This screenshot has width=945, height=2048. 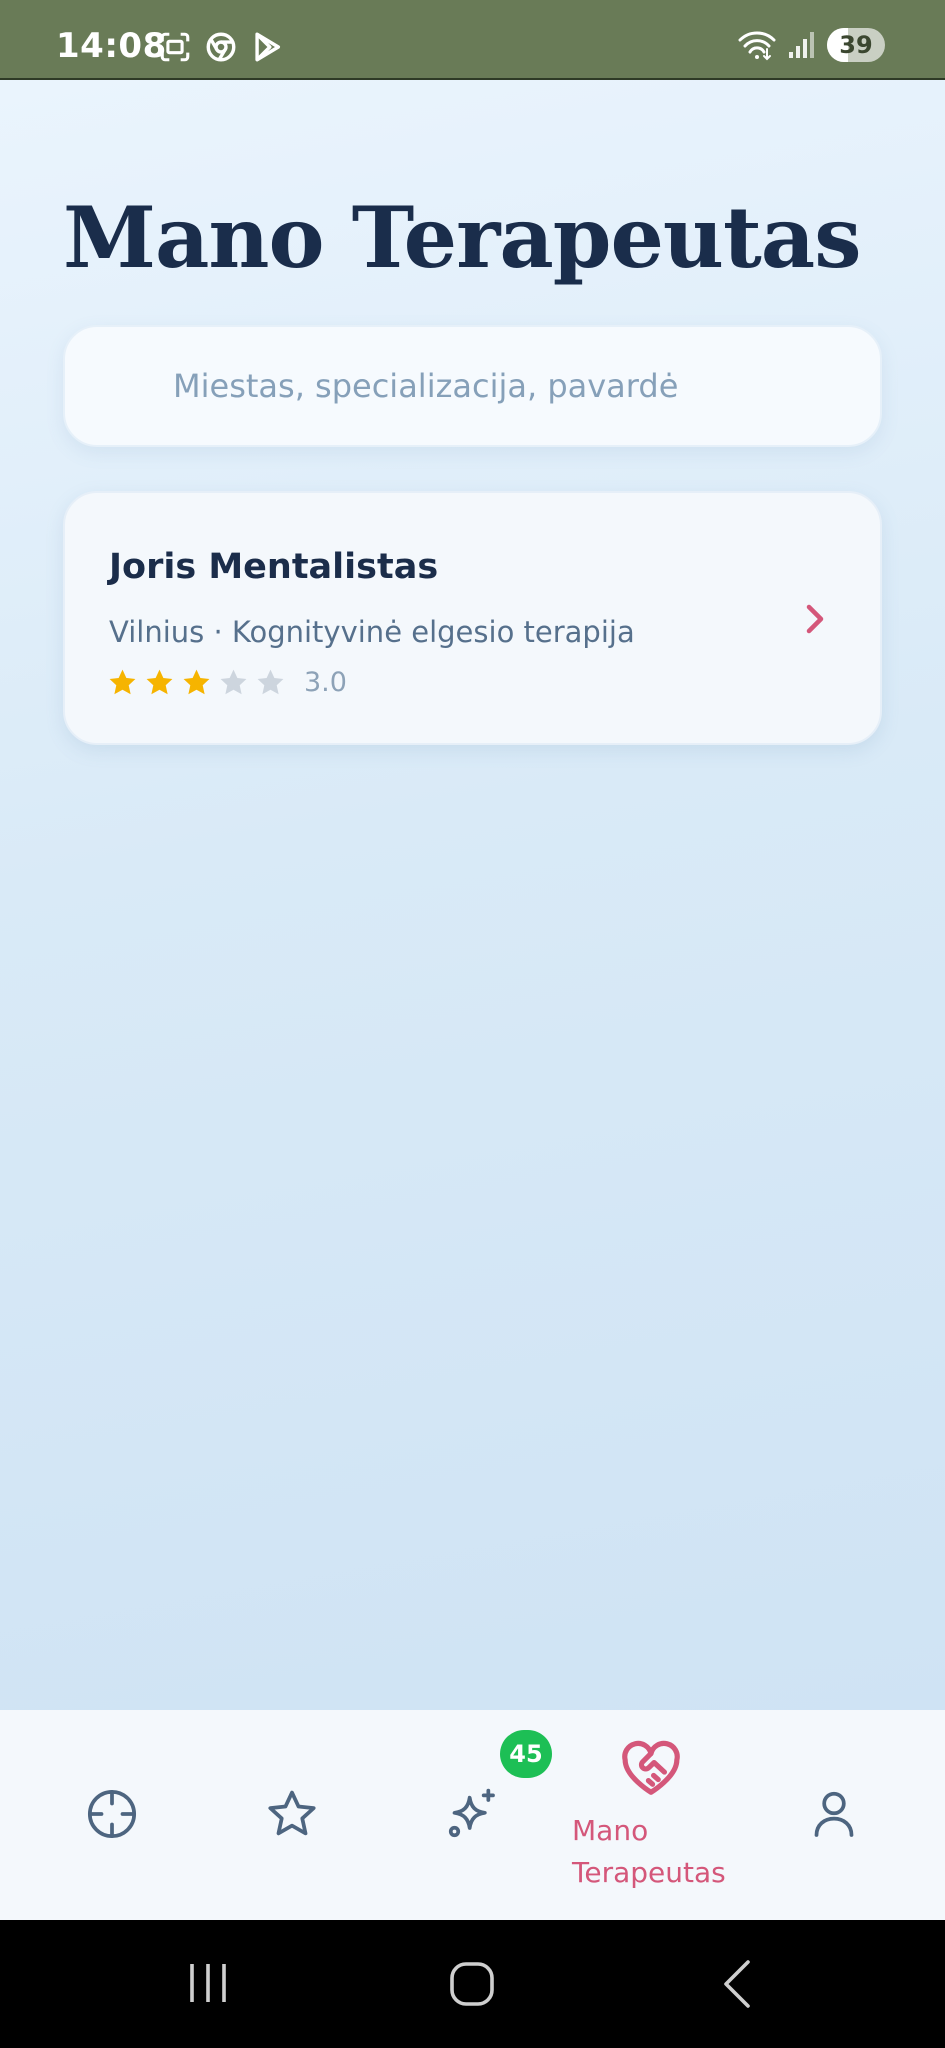 I want to click on signal-icon, so click(x=801, y=45).